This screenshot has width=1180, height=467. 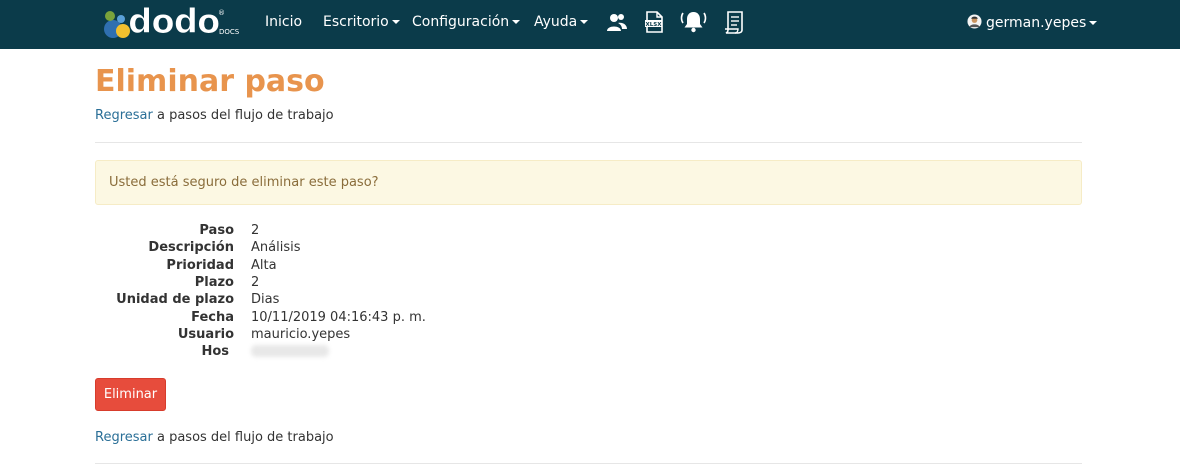 I want to click on detail-label: Usuario, so click(x=205, y=334).